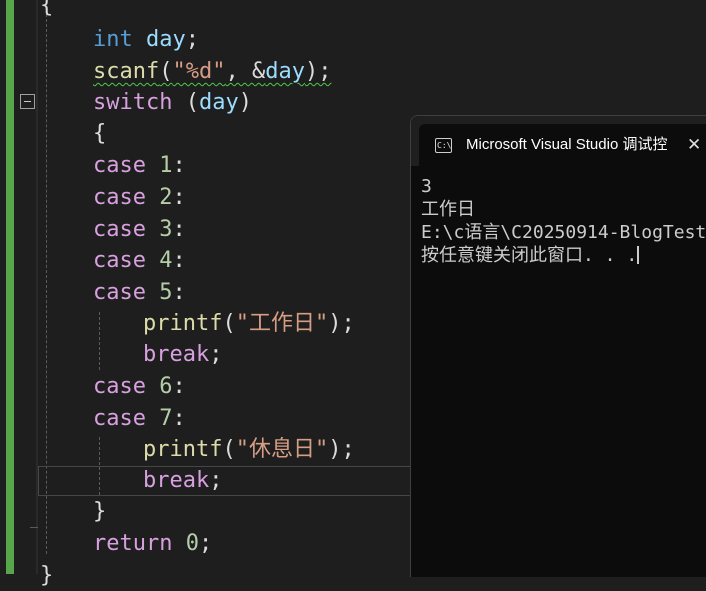 This screenshot has height=591, width=706. I want to click on code-line: case 1:, so click(139, 165).